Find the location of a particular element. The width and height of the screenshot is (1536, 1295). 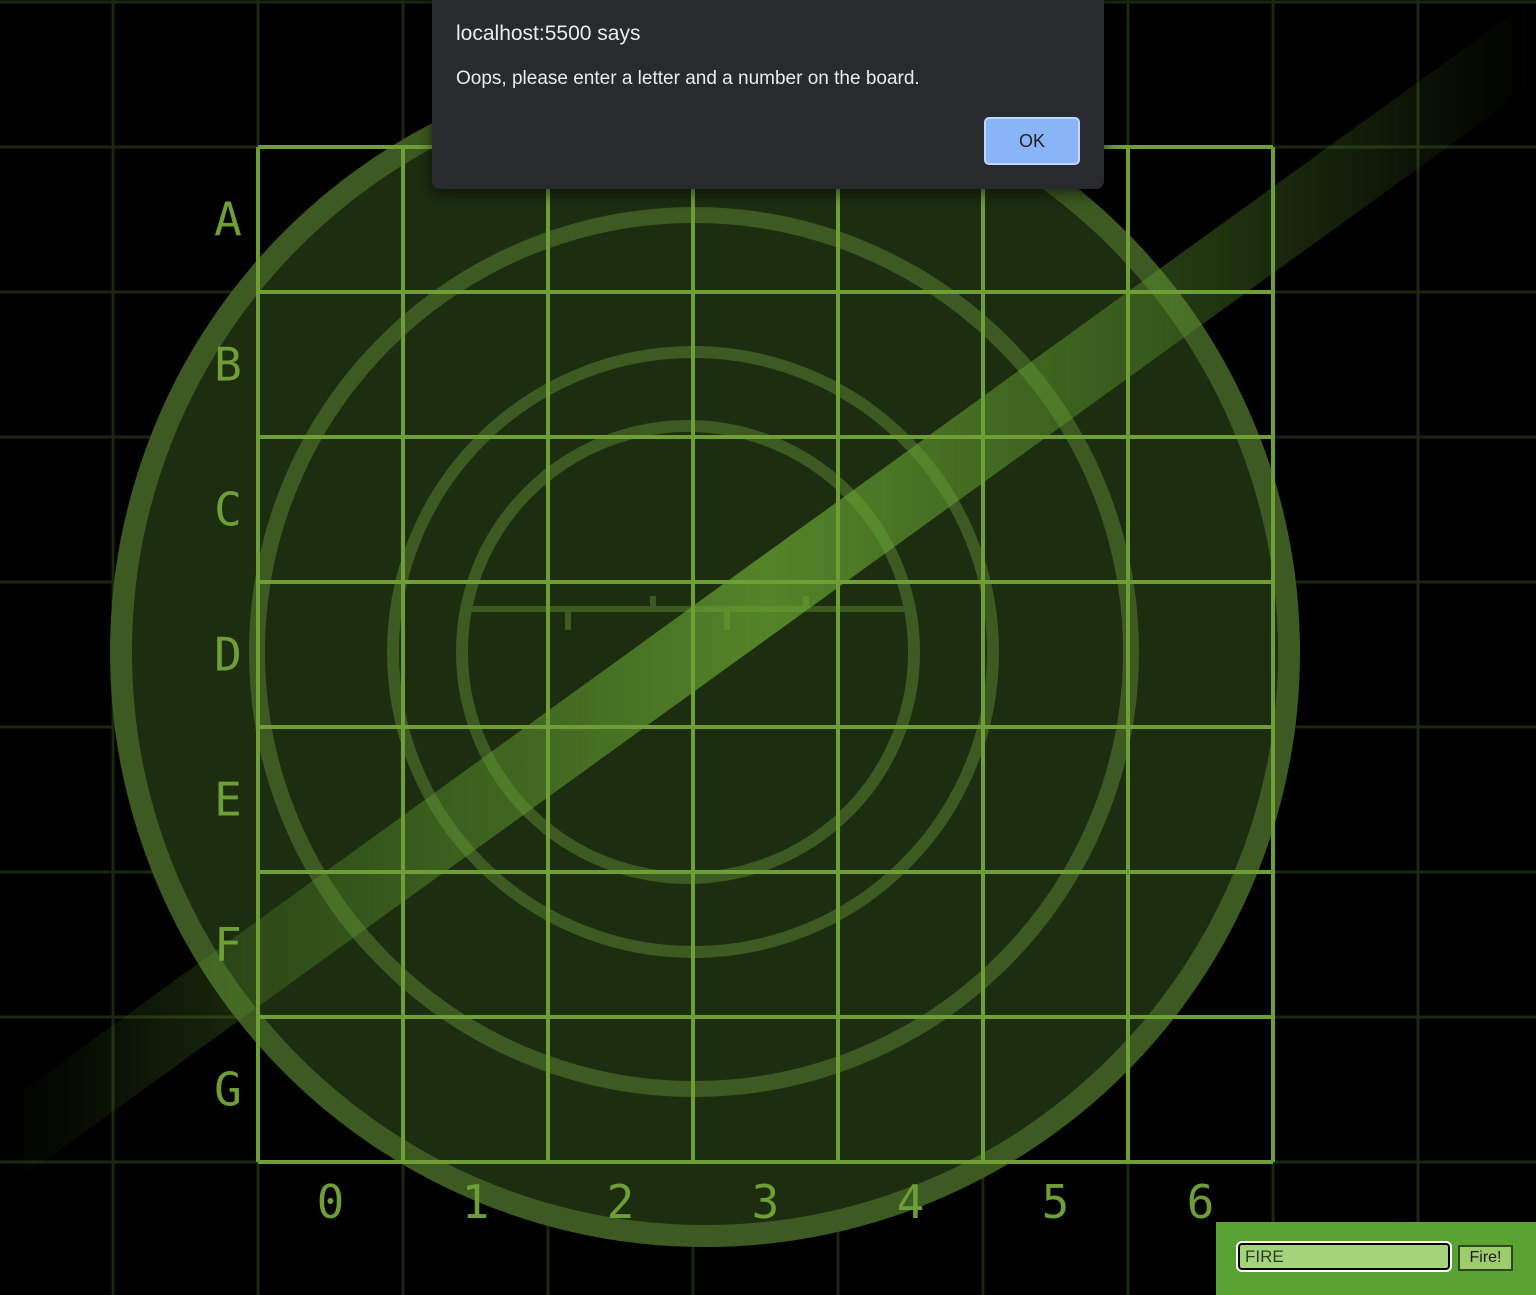

column-label-6: 6 is located at coordinates (1201, 1202).